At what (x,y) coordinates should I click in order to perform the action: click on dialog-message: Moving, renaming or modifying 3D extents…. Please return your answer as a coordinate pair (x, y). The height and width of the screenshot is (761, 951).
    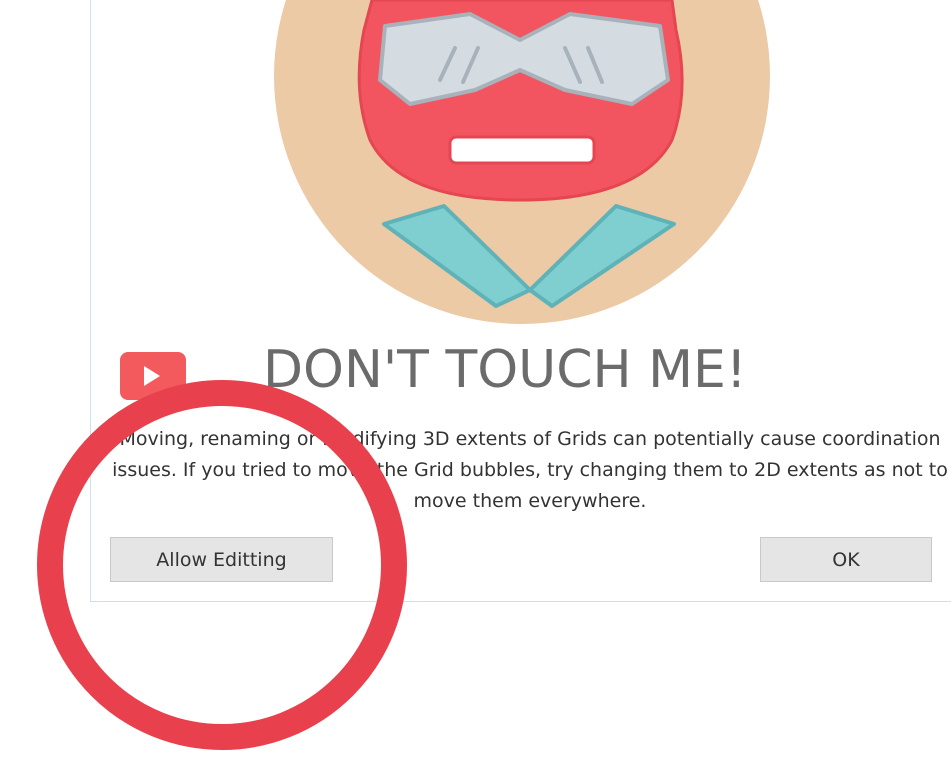
    Looking at the image, I should click on (530, 470).